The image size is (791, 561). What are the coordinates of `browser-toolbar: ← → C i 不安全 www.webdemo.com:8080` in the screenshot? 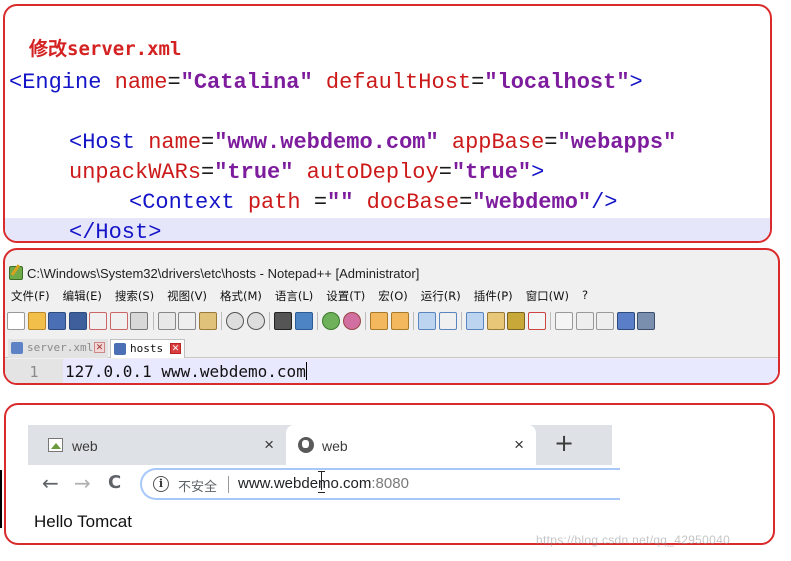 It's located at (324, 484).